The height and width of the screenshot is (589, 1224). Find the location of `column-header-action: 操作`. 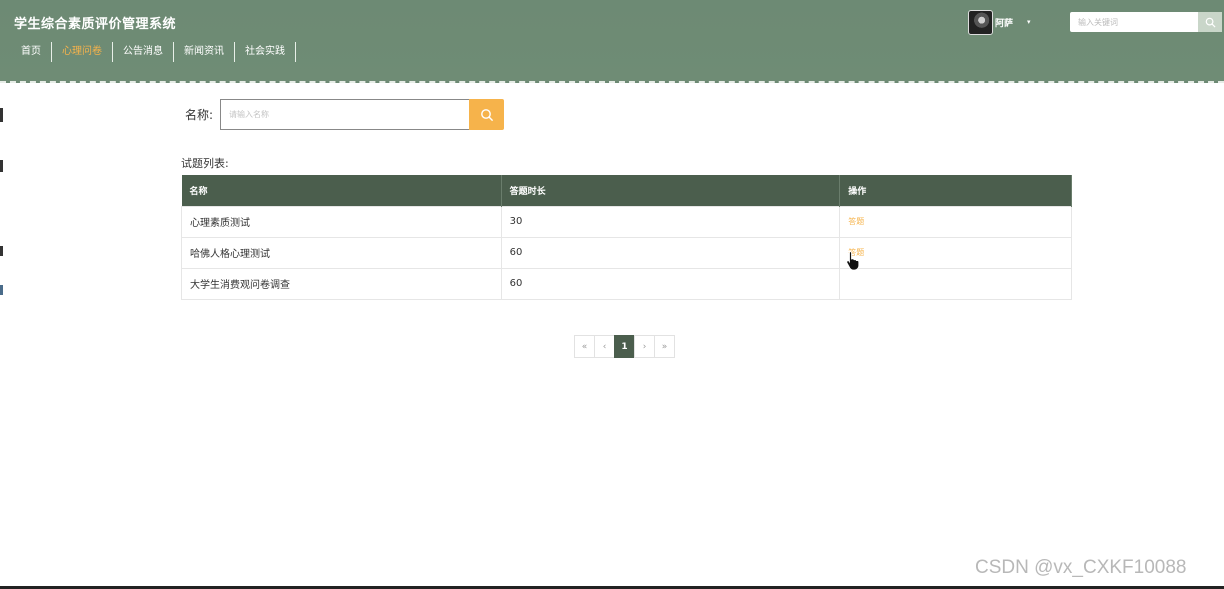

column-header-action: 操作 is located at coordinates (955, 190).